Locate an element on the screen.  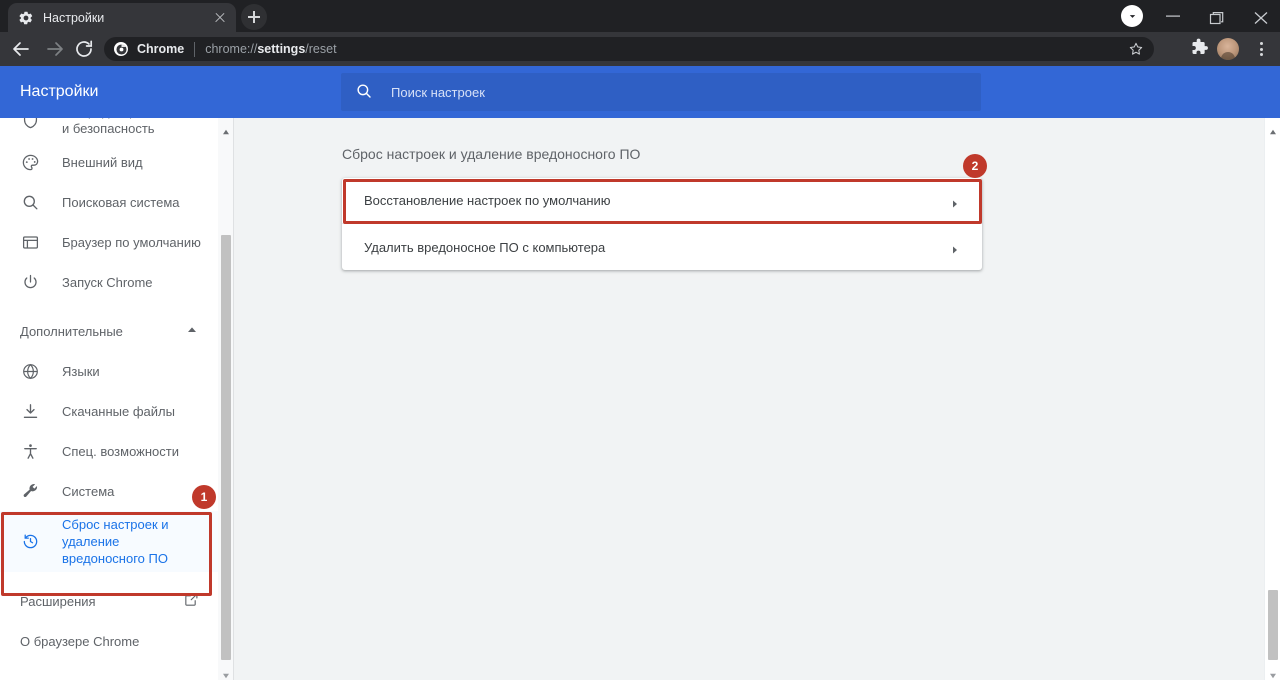
sidebar-scrollbar is located at coordinates (226, 399).